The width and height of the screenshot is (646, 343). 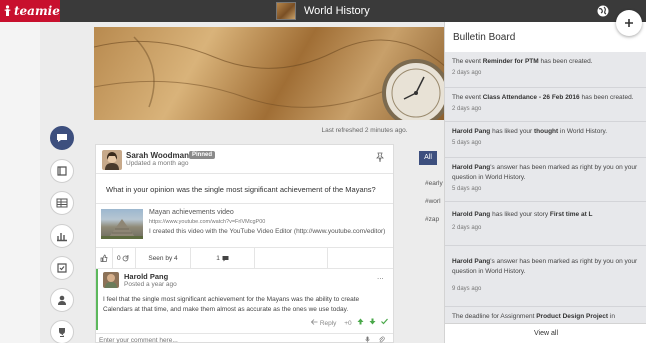 I want to click on book-icon, so click(x=62, y=171).